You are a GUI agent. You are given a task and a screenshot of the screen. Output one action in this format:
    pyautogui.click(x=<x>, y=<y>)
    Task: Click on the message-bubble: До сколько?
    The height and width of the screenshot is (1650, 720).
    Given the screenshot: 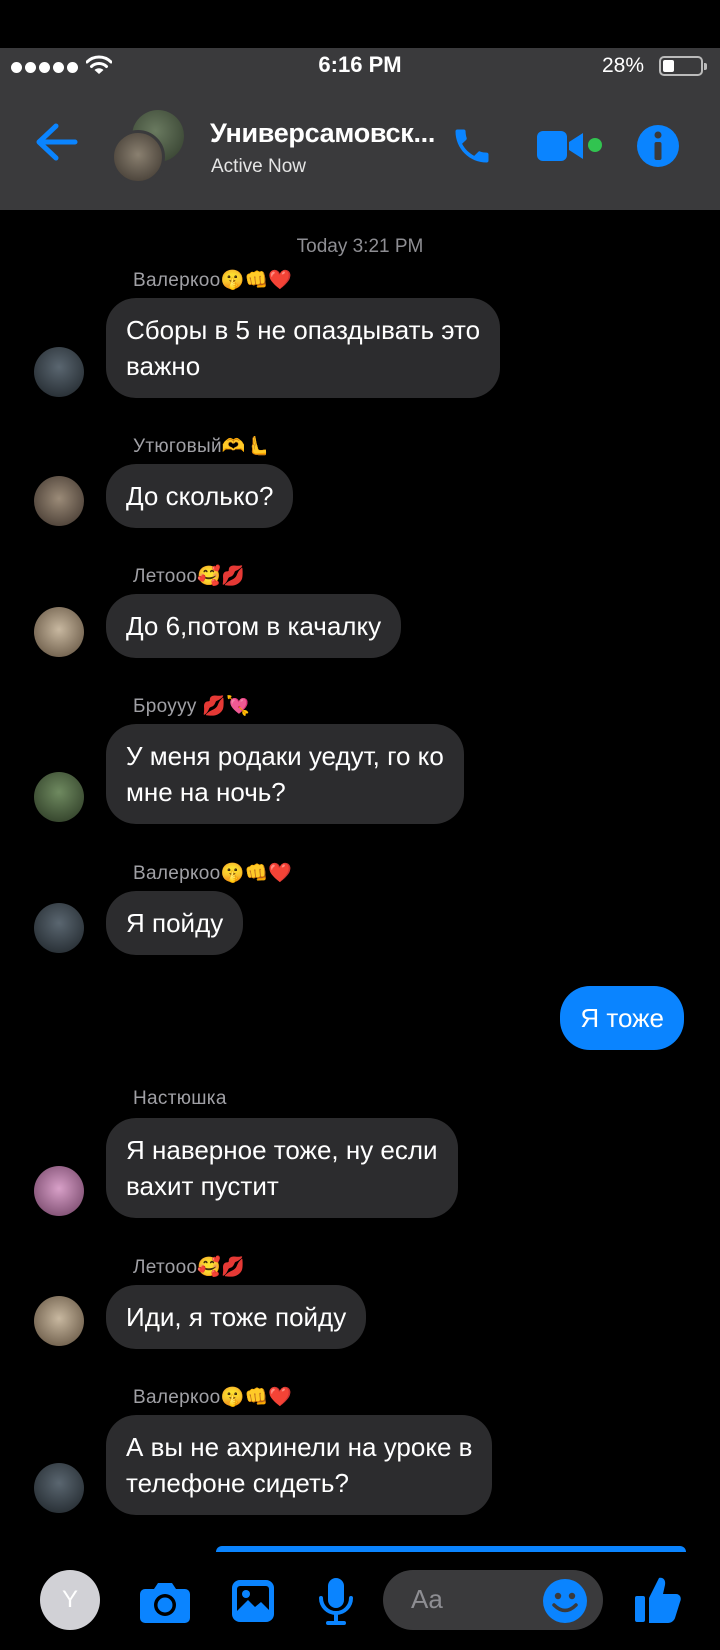 What is the action you would take?
    pyautogui.click(x=200, y=496)
    